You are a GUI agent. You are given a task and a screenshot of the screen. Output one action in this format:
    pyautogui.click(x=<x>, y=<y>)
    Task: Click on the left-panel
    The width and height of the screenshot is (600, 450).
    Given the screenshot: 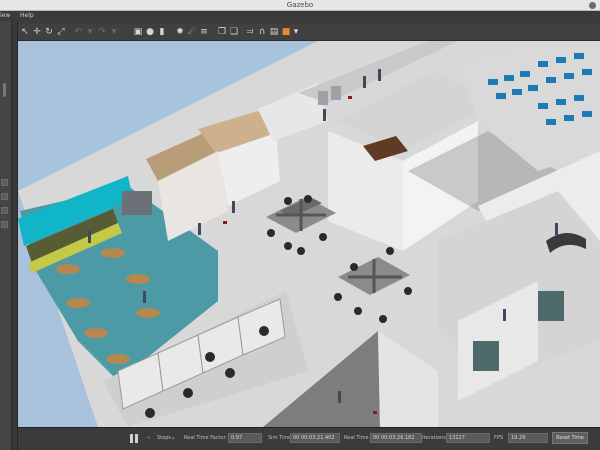 What is the action you would take?
    pyautogui.click(x=6, y=235)
    